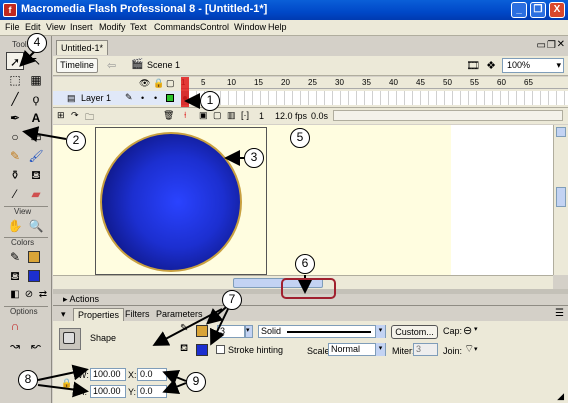  What do you see at coordinates (217, 115) in the screenshot?
I see `onion-outline-icon: ▢` at bounding box center [217, 115].